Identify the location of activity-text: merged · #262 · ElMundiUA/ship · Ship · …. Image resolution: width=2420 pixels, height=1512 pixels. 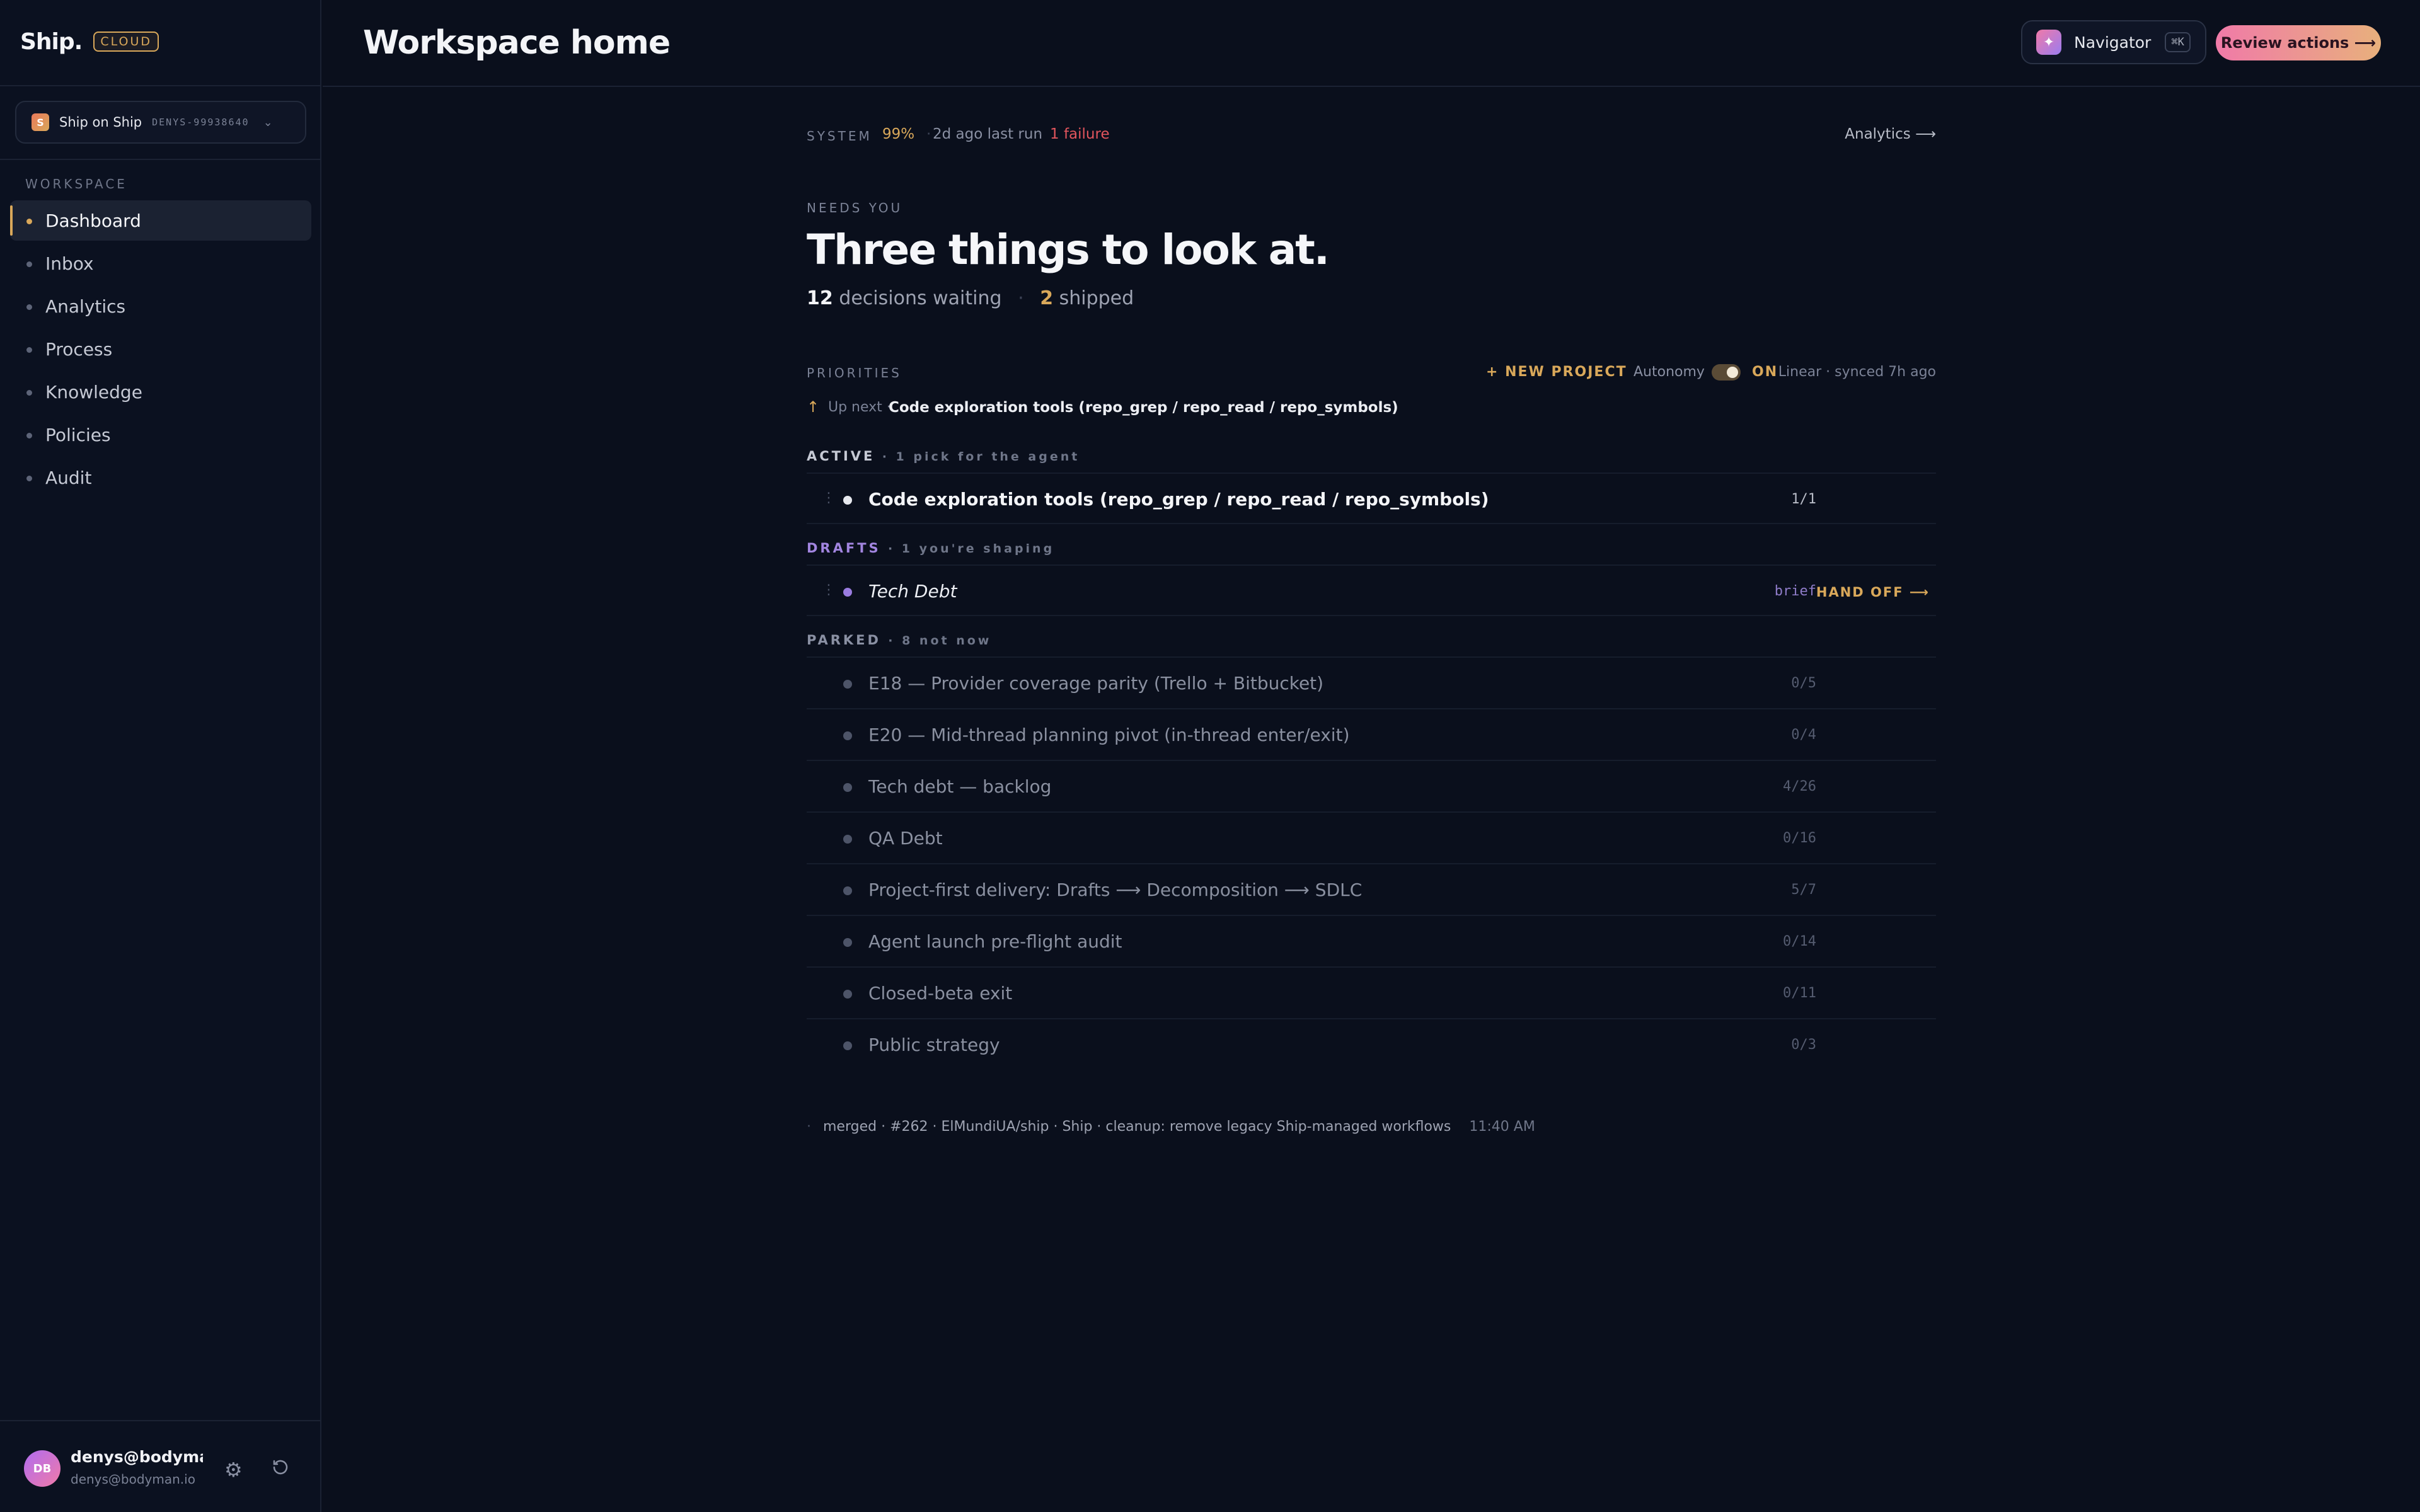
(1137, 1127).